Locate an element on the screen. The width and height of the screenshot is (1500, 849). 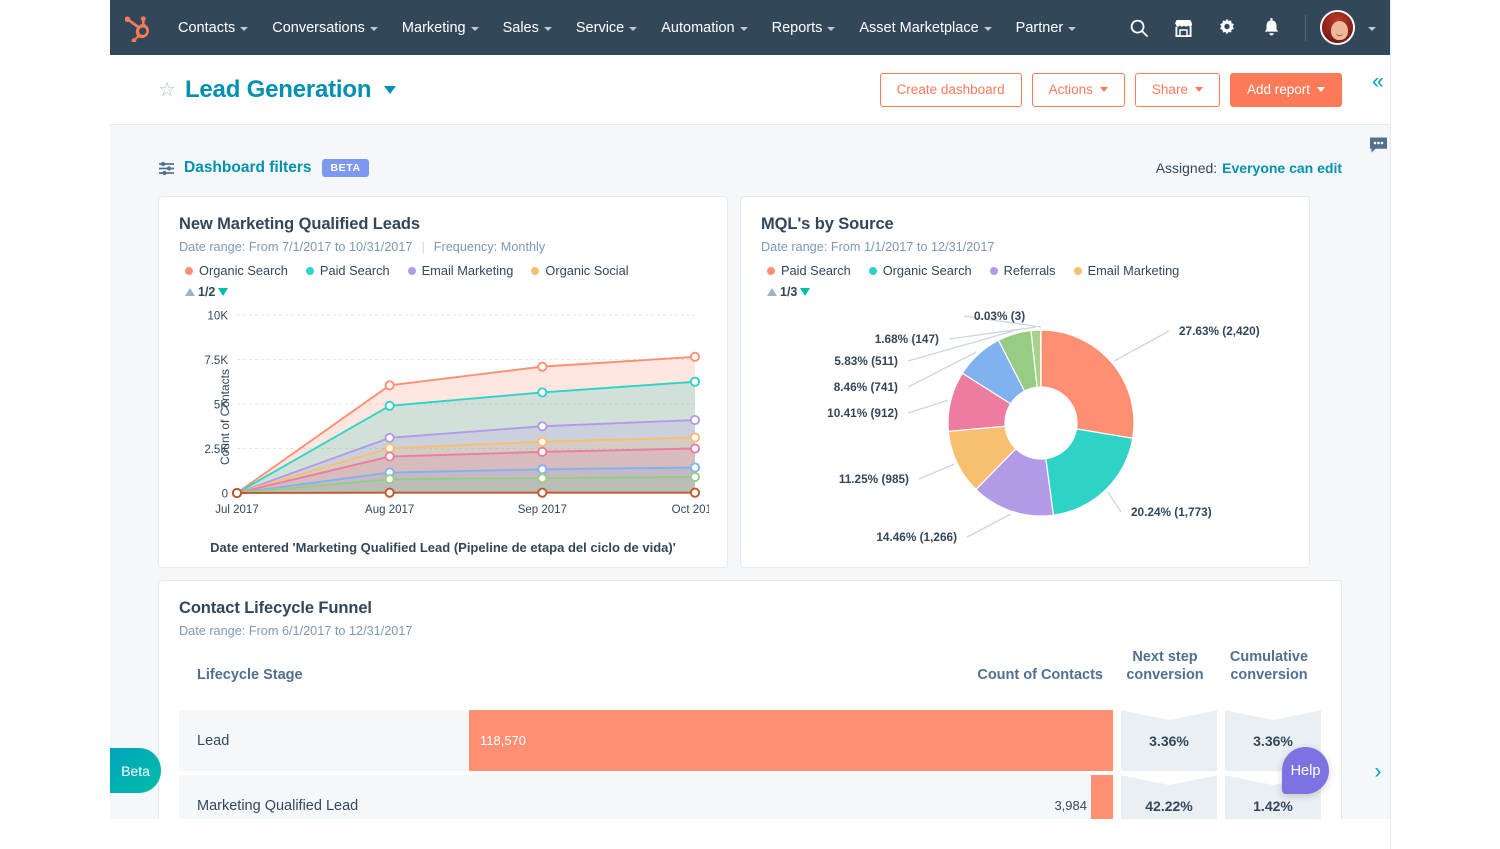
assigned-value: Everyone can edit is located at coordinates (1282, 168).